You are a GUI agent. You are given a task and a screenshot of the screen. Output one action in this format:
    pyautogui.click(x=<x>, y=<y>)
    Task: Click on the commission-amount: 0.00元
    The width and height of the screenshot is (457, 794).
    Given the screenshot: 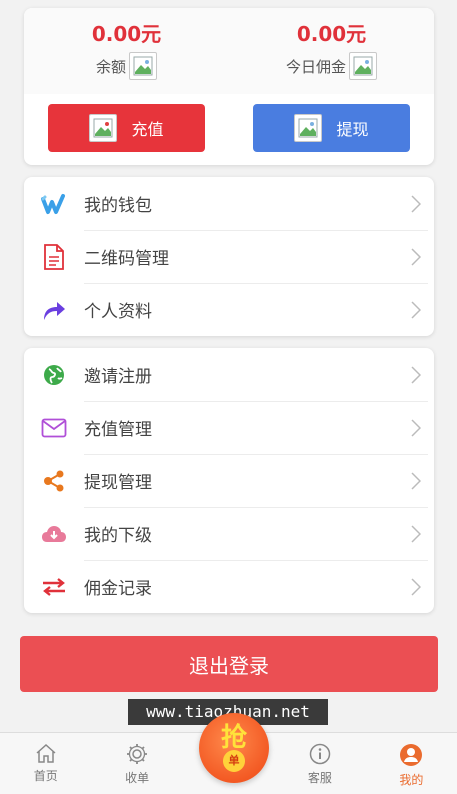 What is the action you would take?
    pyautogui.click(x=331, y=34)
    